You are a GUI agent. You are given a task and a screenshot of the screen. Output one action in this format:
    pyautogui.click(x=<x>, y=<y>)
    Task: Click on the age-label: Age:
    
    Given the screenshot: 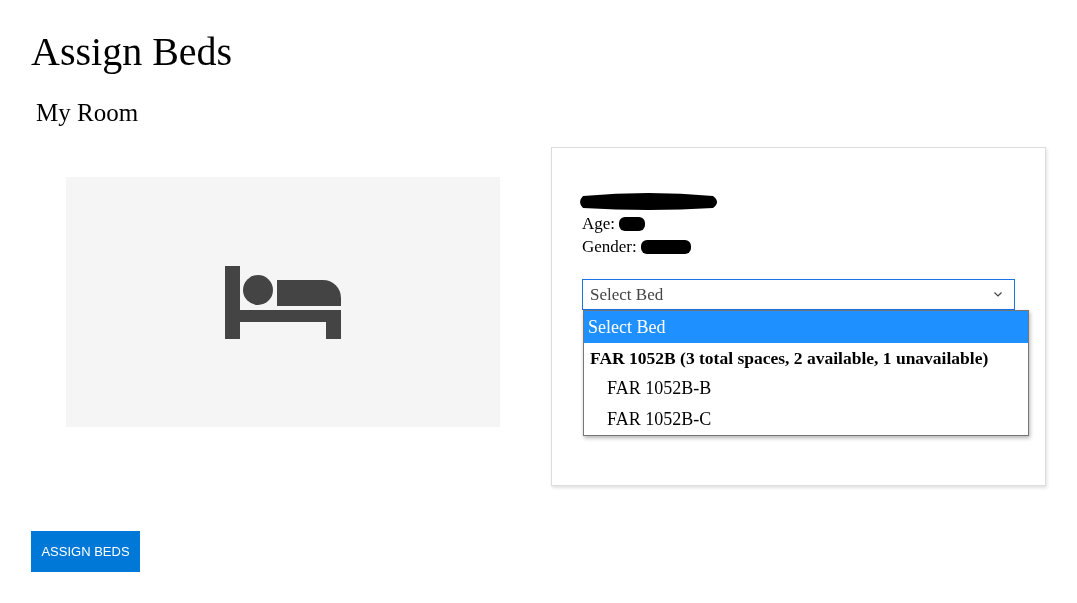 What is the action you would take?
    pyautogui.click(x=599, y=224)
    